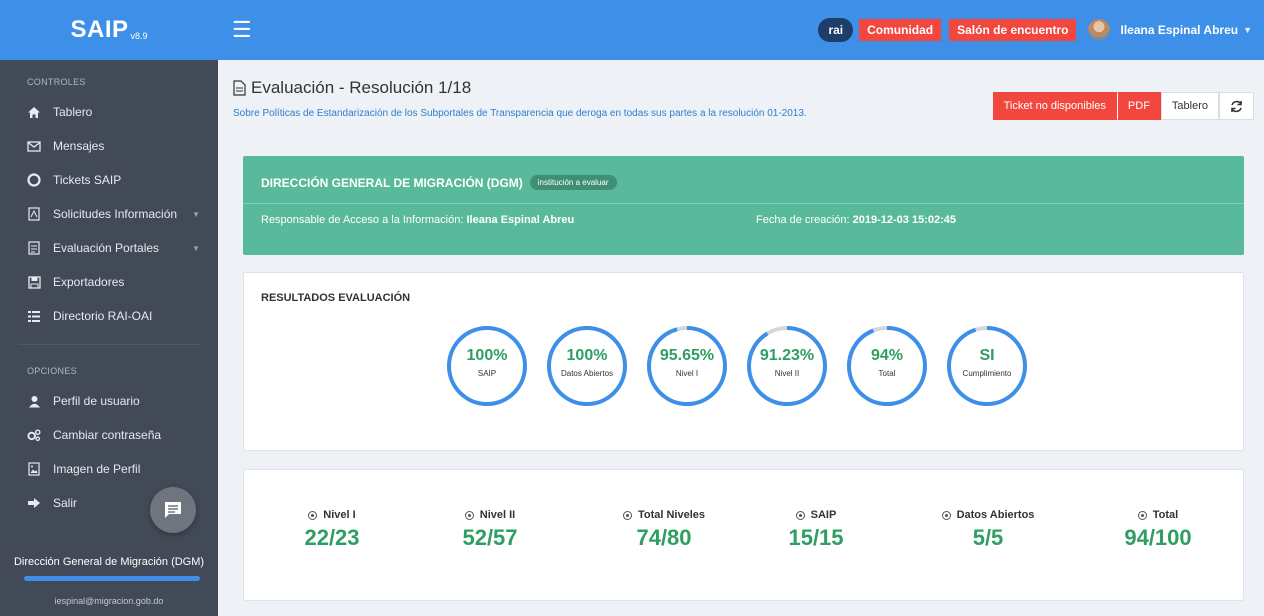 Image resolution: width=1264 pixels, height=616 pixels. What do you see at coordinates (79, 146) in the screenshot?
I see `sidebar-item-label: Mensajes` at bounding box center [79, 146].